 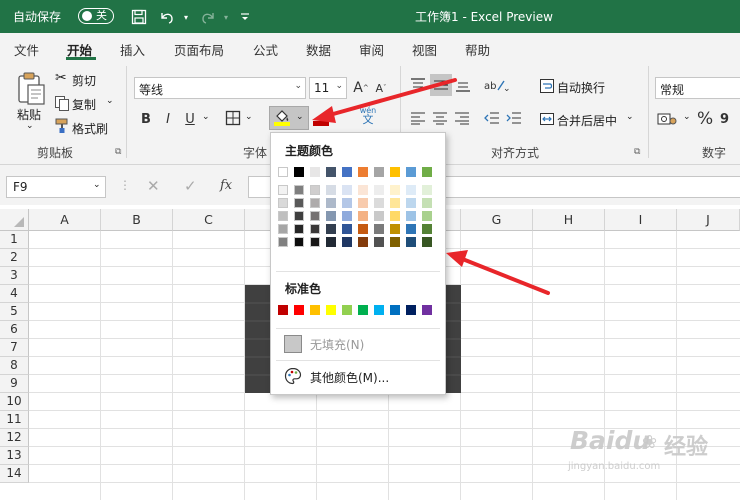 I want to click on paw-icon: ❀, so click(x=650, y=442).